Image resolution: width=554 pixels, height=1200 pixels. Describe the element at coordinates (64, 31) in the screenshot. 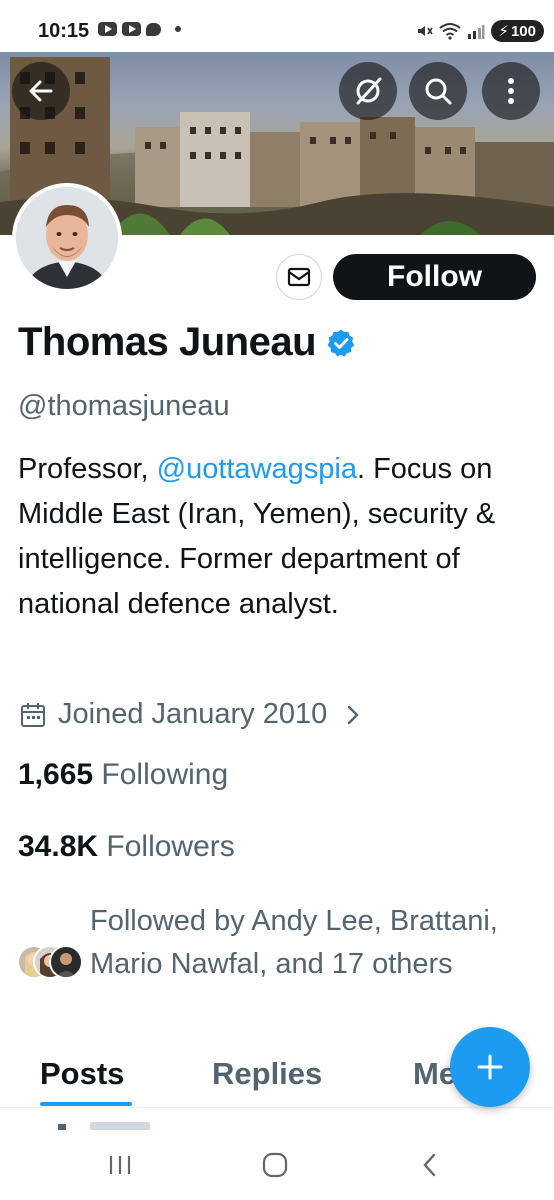

I see `status-time: 10:15` at that location.